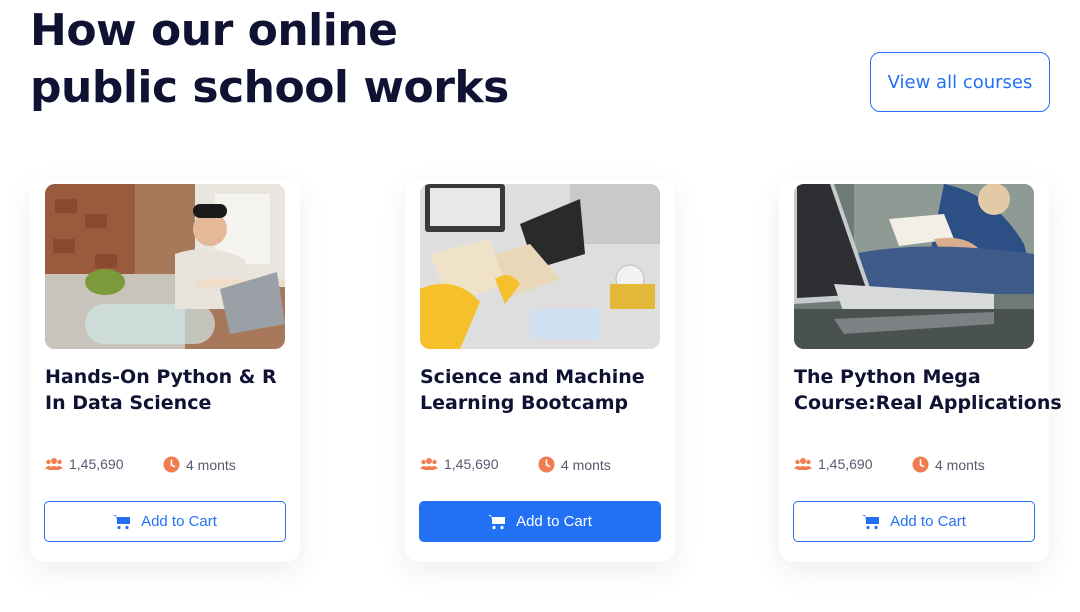 The image size is (1080, 612). Describe the element at coordinates (170, 390) in the screenshot. I see `course-title: Hands-On Python & R In Data Science` at that location.